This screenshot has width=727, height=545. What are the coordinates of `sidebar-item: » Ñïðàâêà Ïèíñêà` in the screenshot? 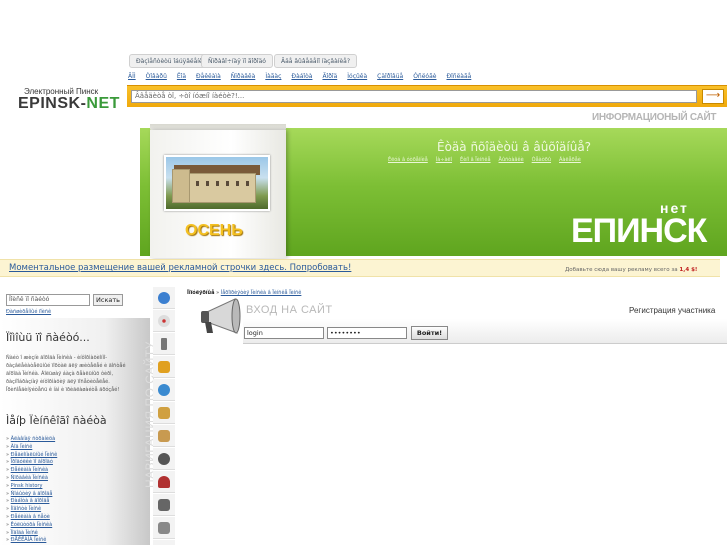 It's located at (31, 479).